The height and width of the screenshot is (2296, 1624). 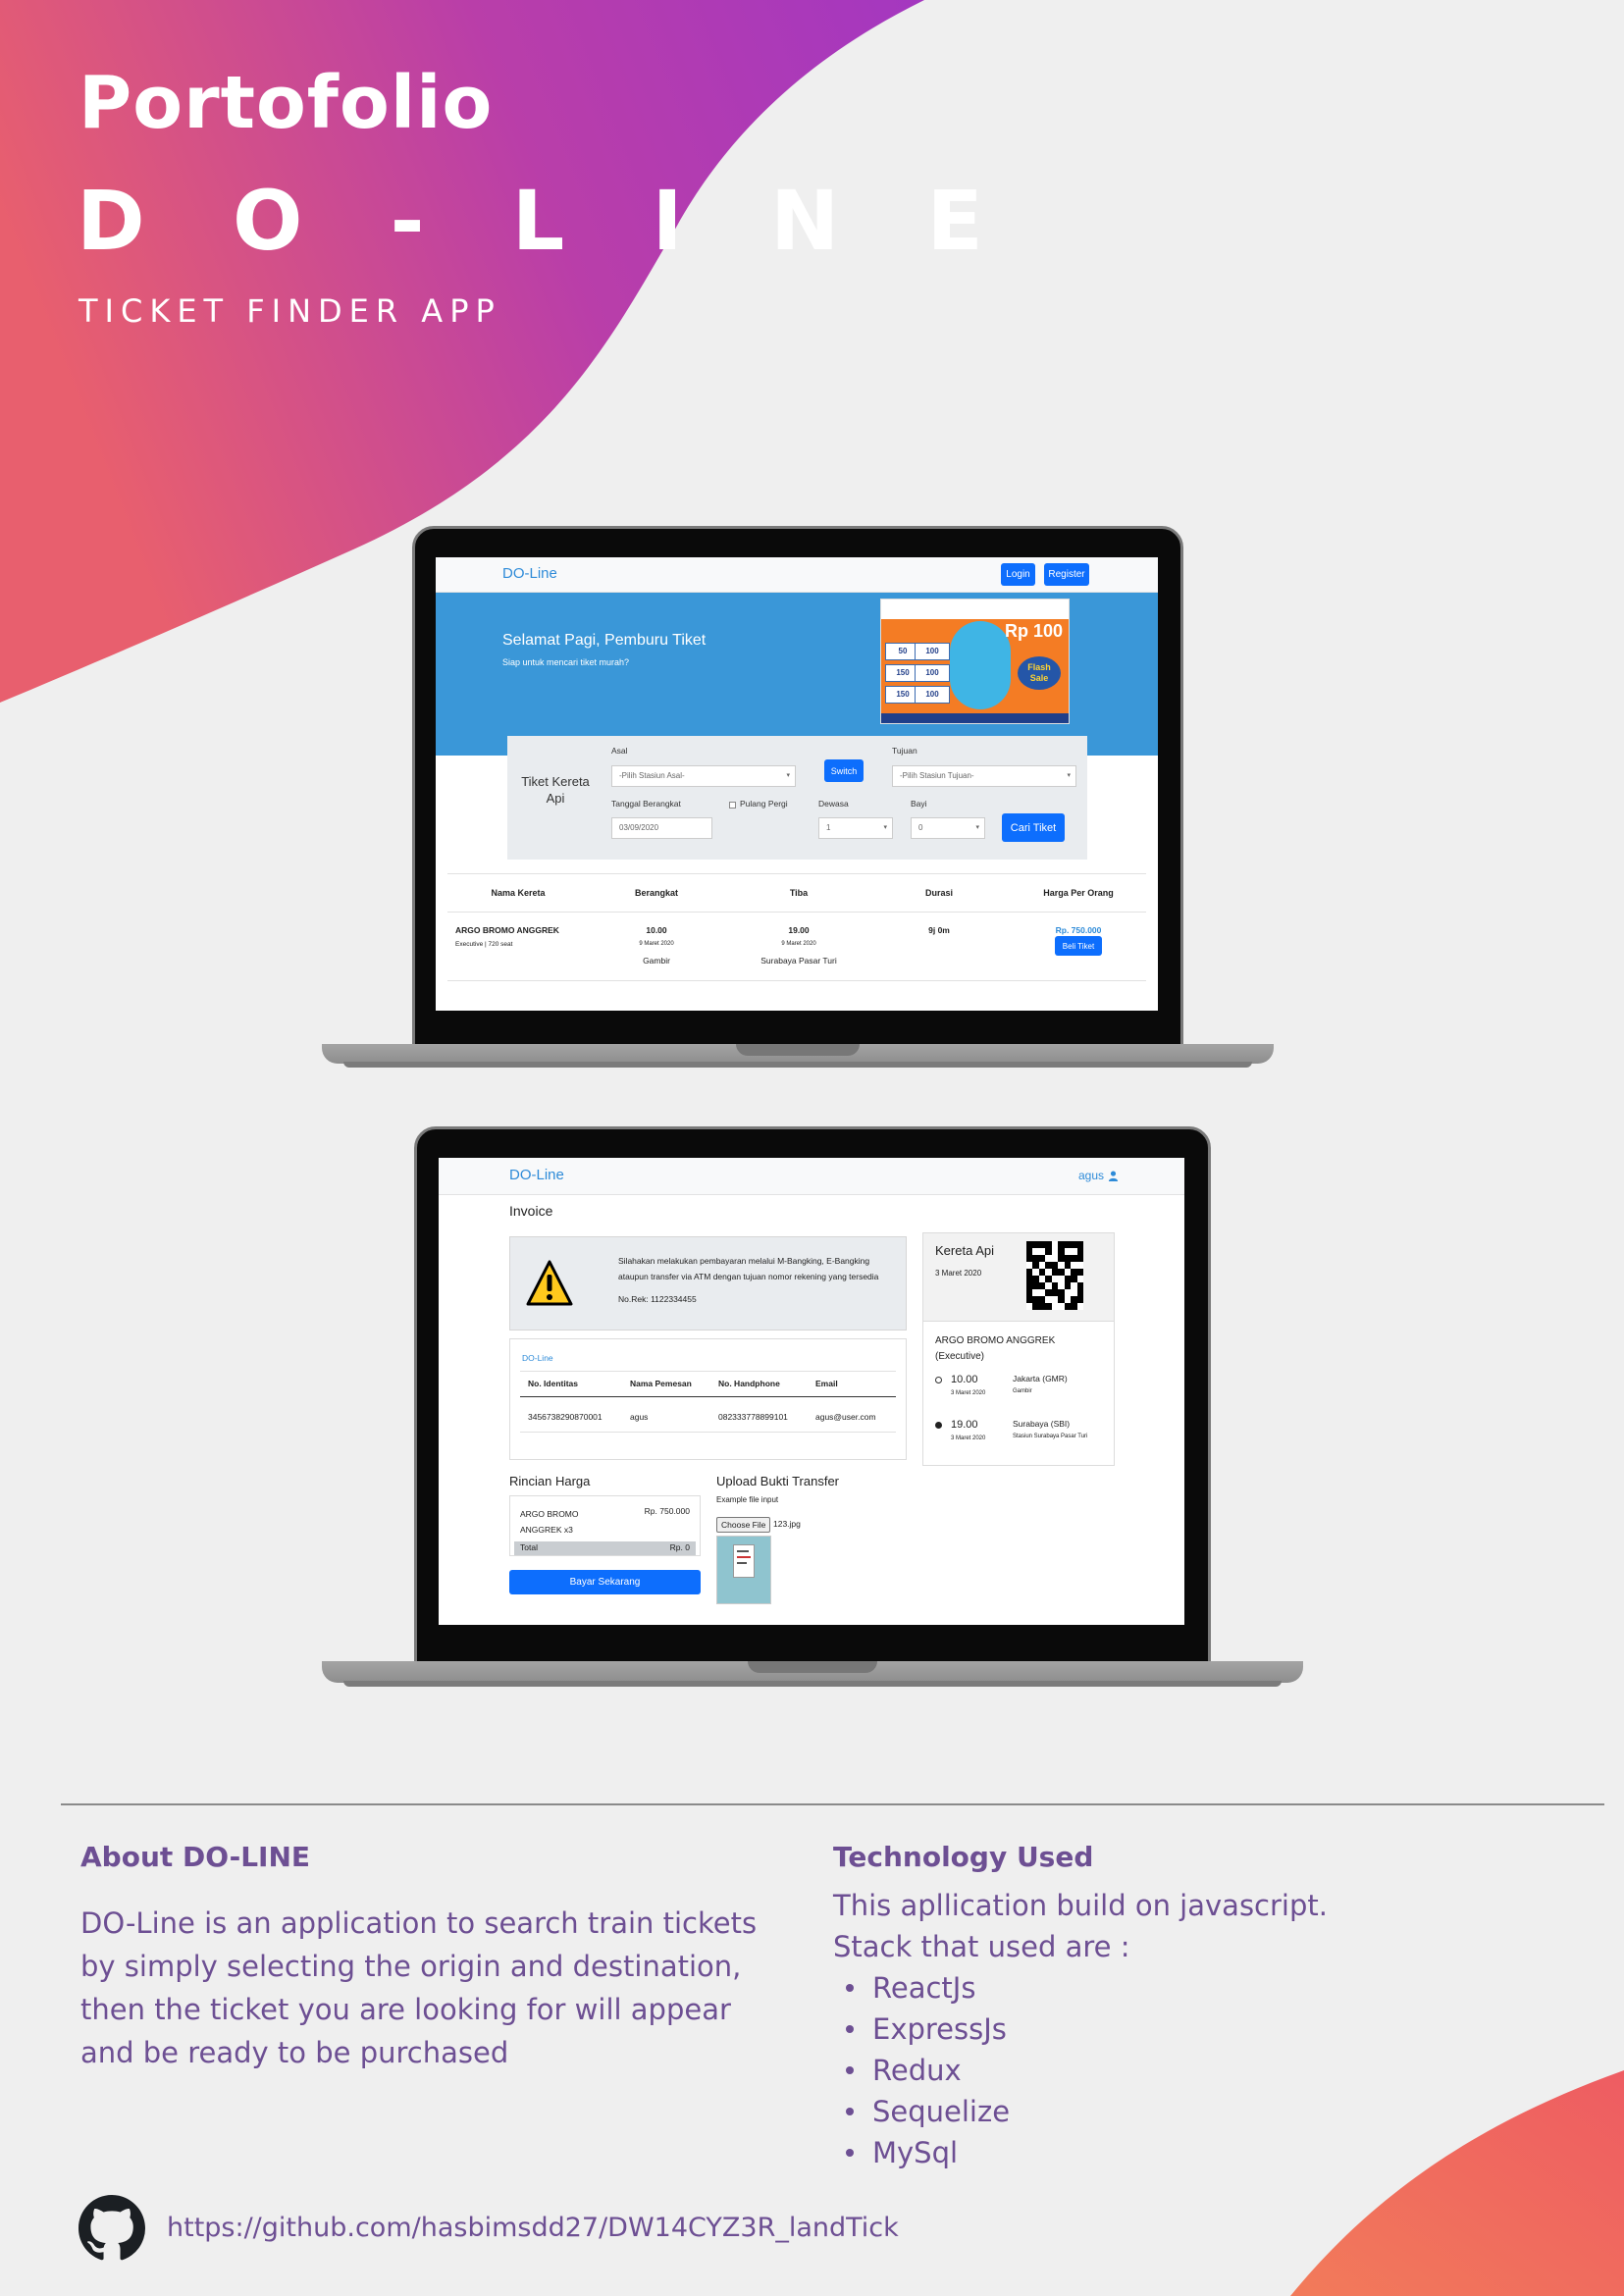 I want to click on ticket-depart-time: 10.00, so click(x=964, y=1379).